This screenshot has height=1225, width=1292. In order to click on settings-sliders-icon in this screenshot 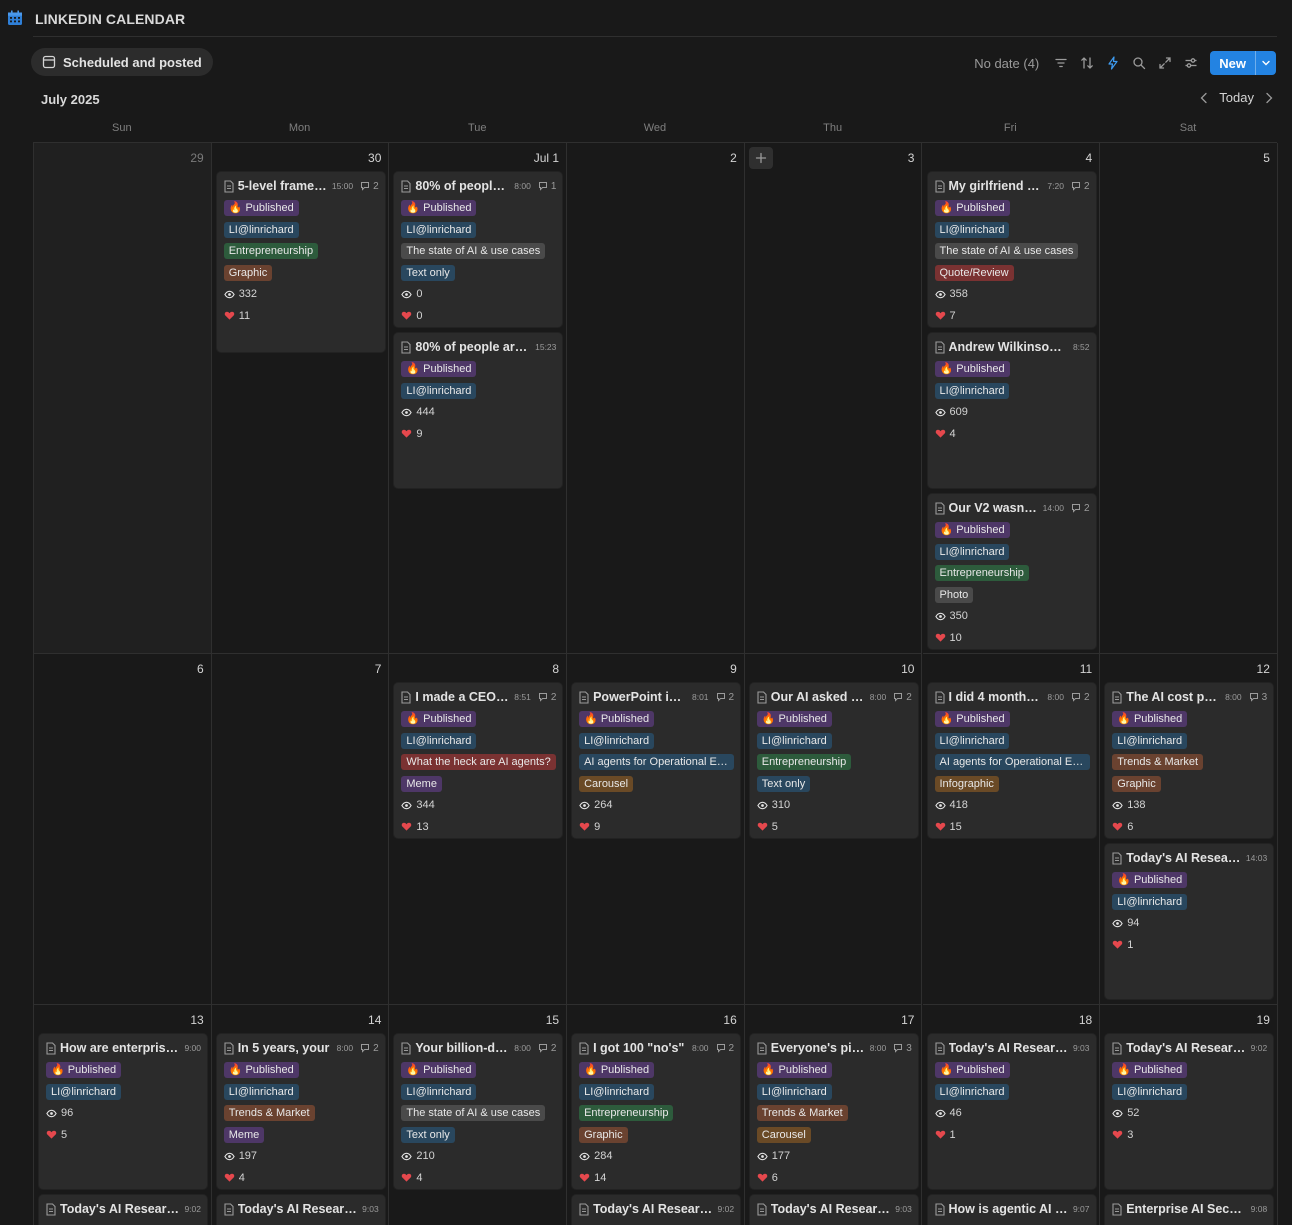, I will do `click(1191, 63)`.